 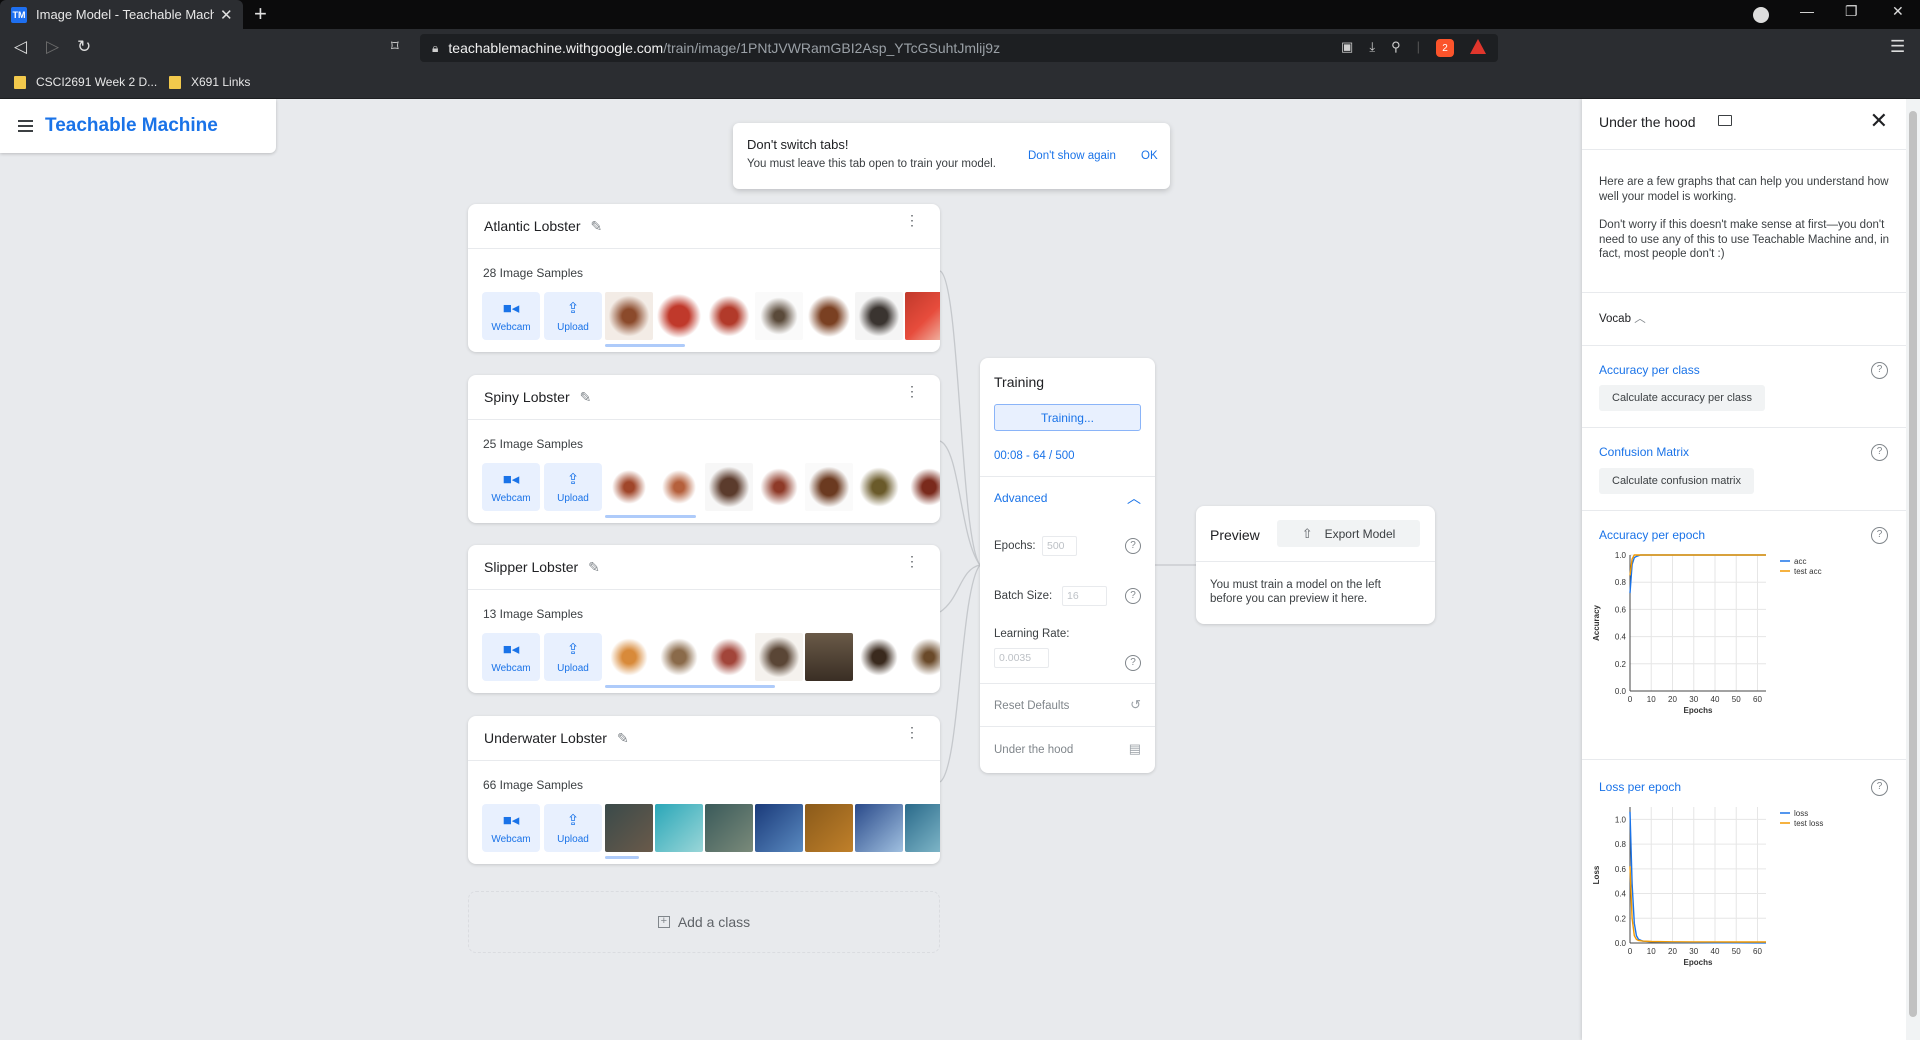 I want to click on reset-defaults-button: Reset Defaults, so click(x=1031, y=706).